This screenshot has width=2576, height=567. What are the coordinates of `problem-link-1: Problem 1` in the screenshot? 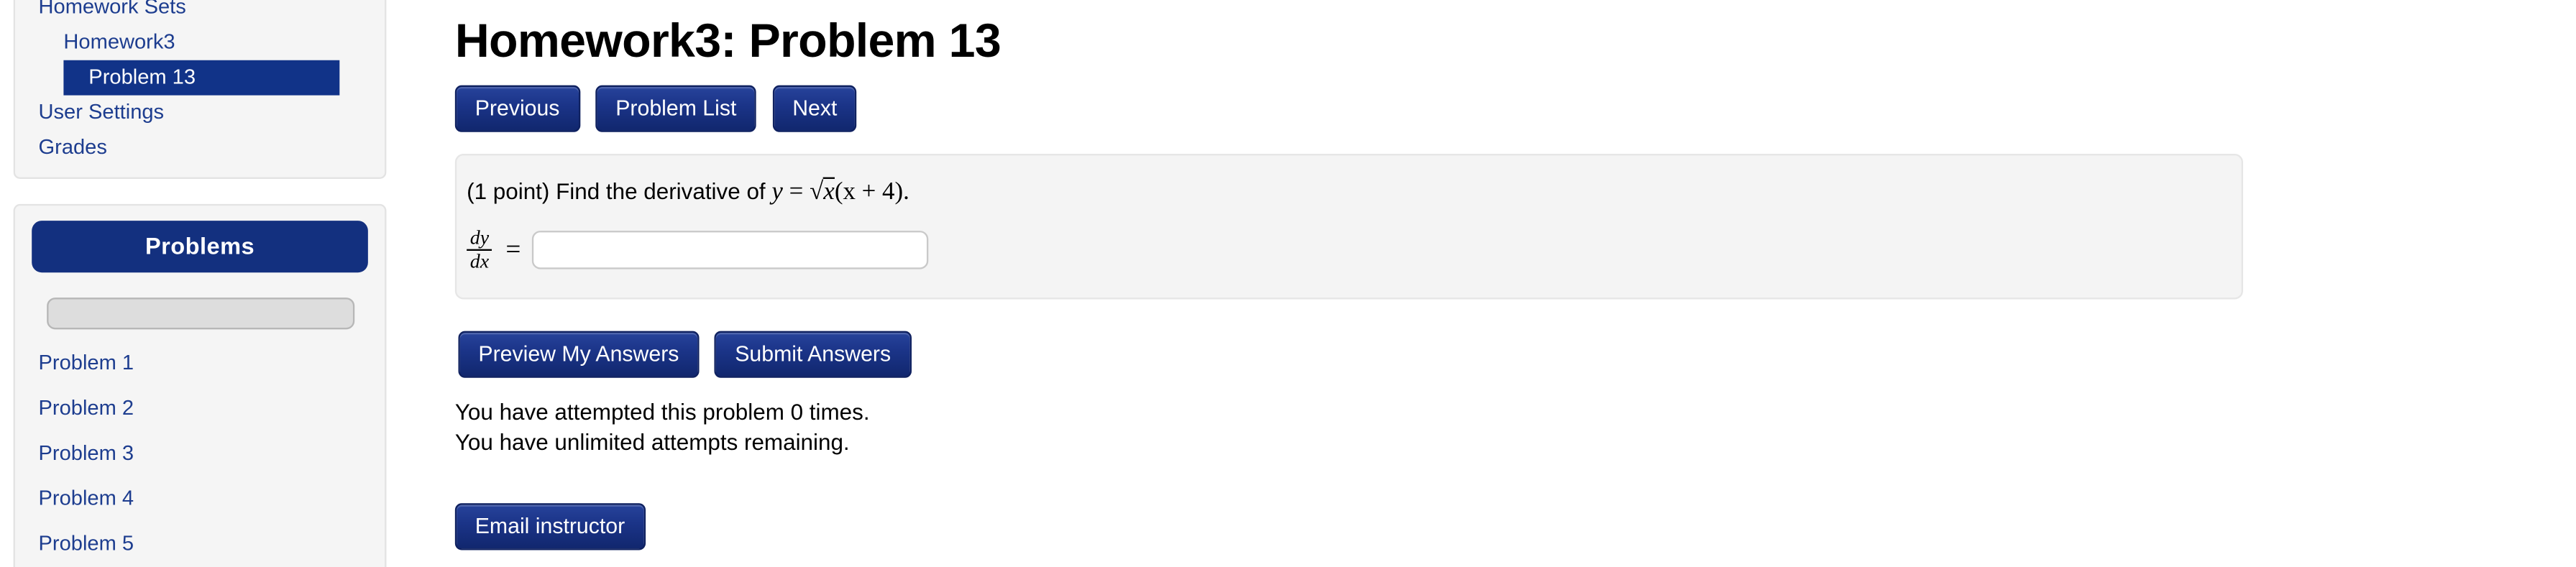 It's located at (200, 364).